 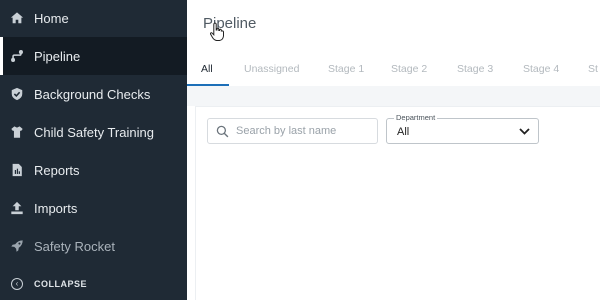 I want to click on tab-stage-5: St, so click(x=593, y=69).